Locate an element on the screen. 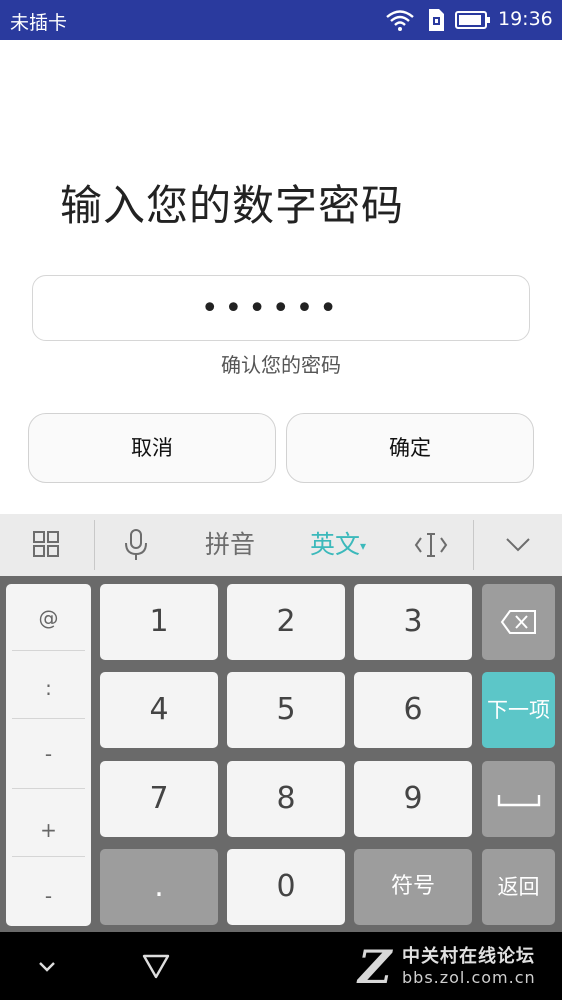 The image size is (562, 1000). sim-icon is located at coordinates (436, 22).